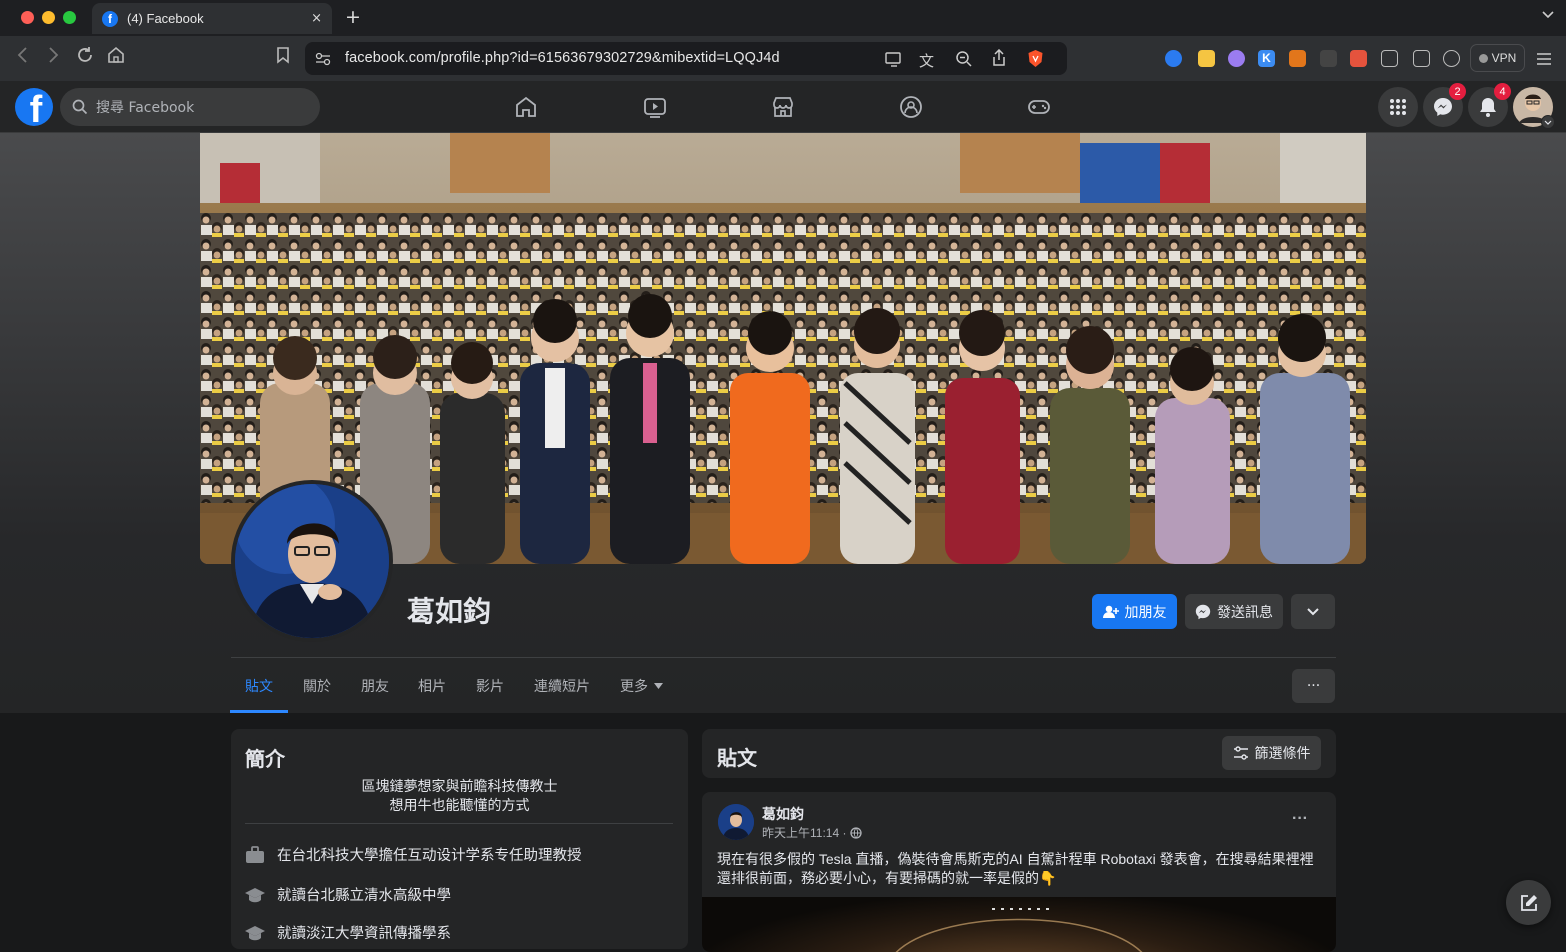 The image size is (1566, 952). I want to click on tab-list-chevron-icon, so click(1548, 15).